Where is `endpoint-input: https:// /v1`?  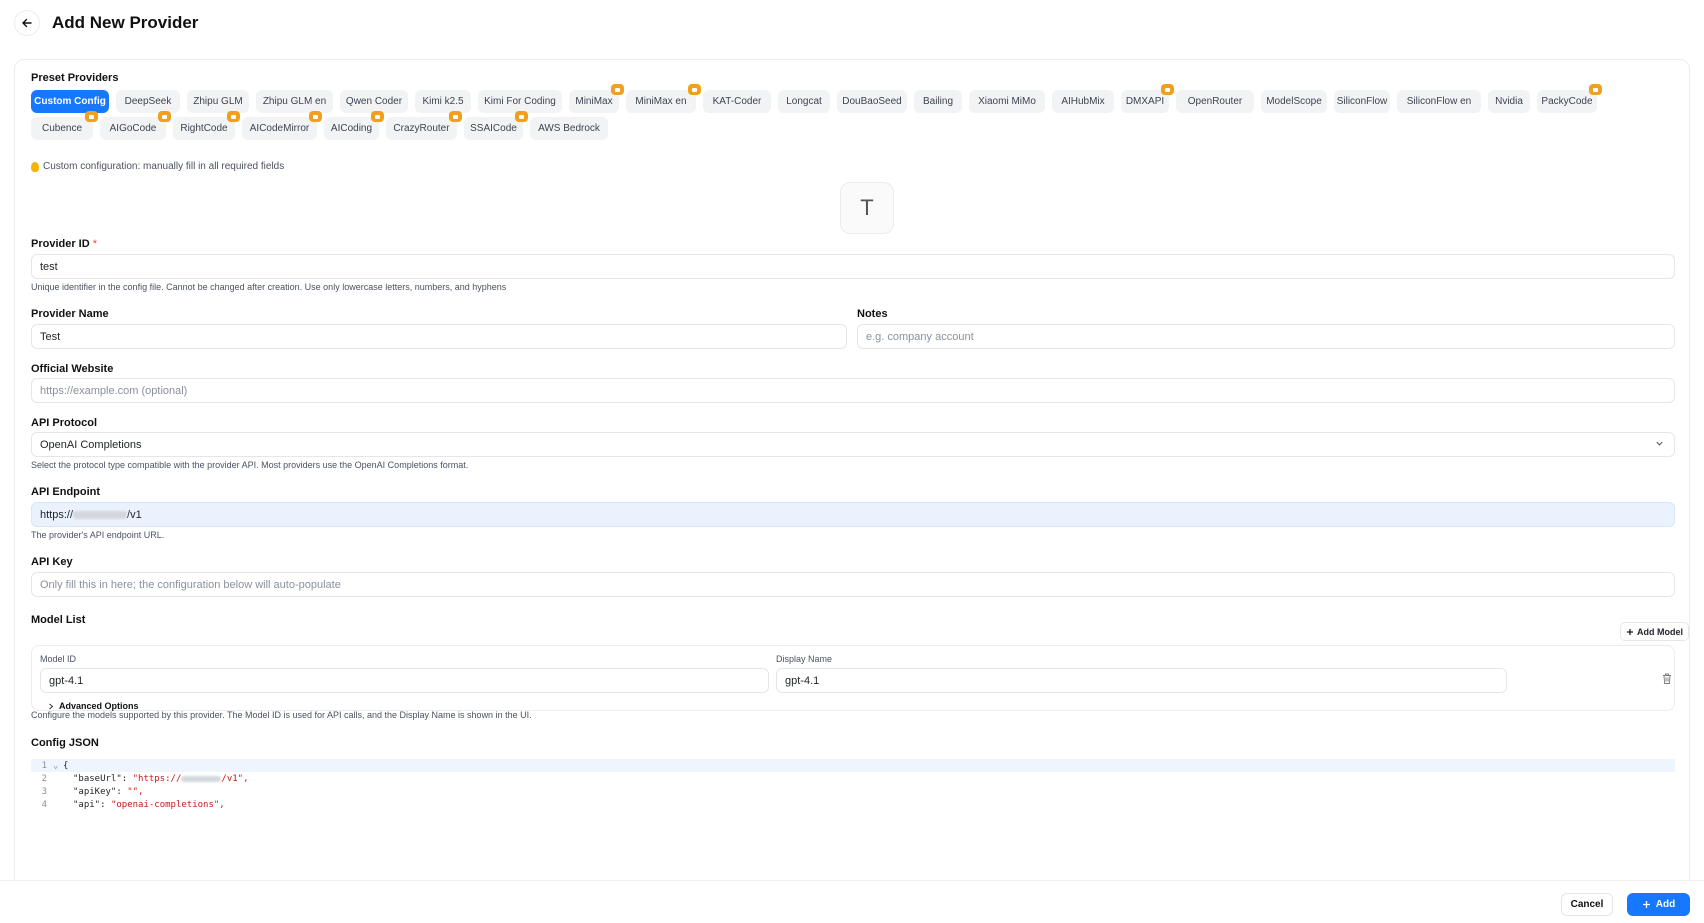
endpoint-input: https:// /v1 is located at coordinates (853, 514).